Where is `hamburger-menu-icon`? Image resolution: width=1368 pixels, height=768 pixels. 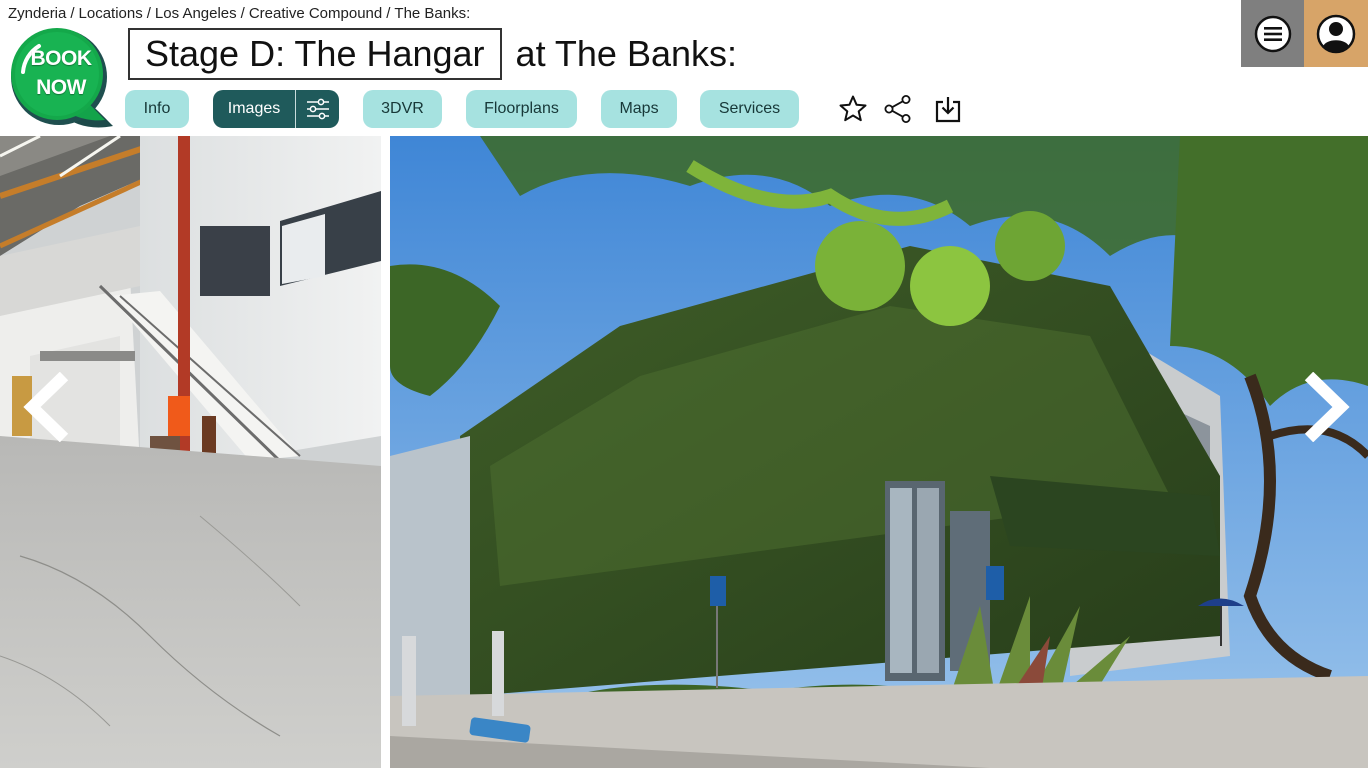 hamburger-menu-icon is located at coordinates (1273, 33).